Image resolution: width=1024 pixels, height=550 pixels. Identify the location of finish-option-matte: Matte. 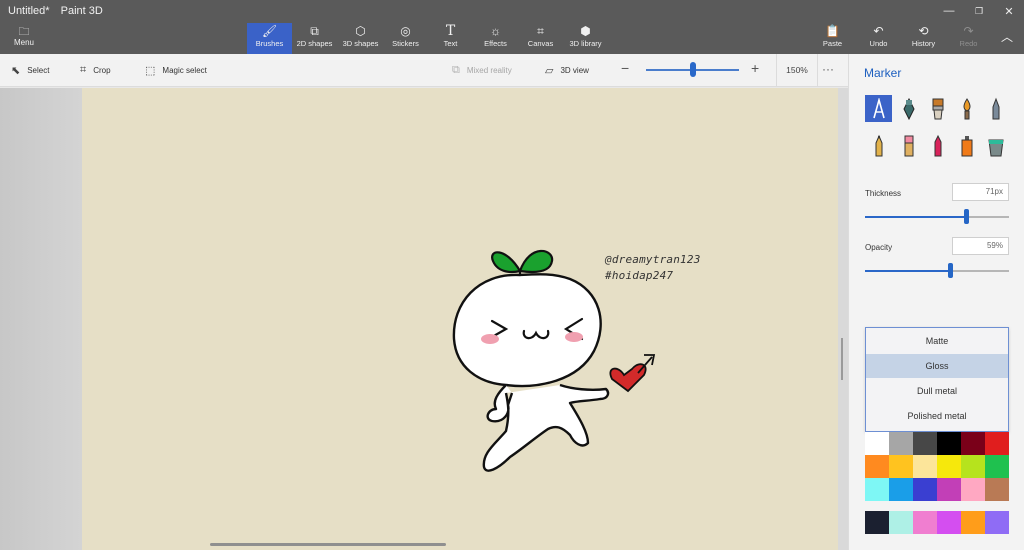
(937, 341).